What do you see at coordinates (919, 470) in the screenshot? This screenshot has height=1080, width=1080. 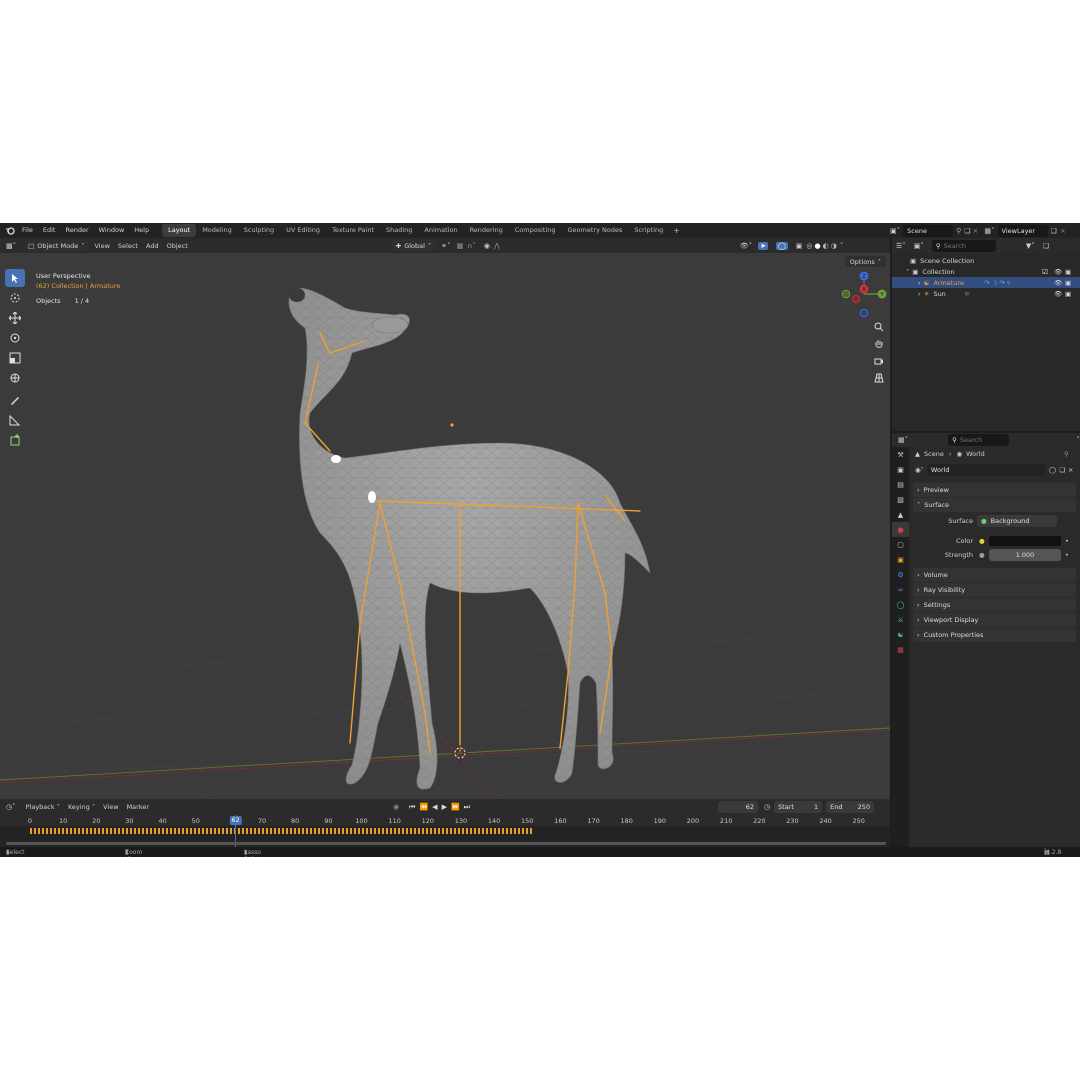 I see `world-browse-icon: ◉˅` at bounding box center [919, 470].